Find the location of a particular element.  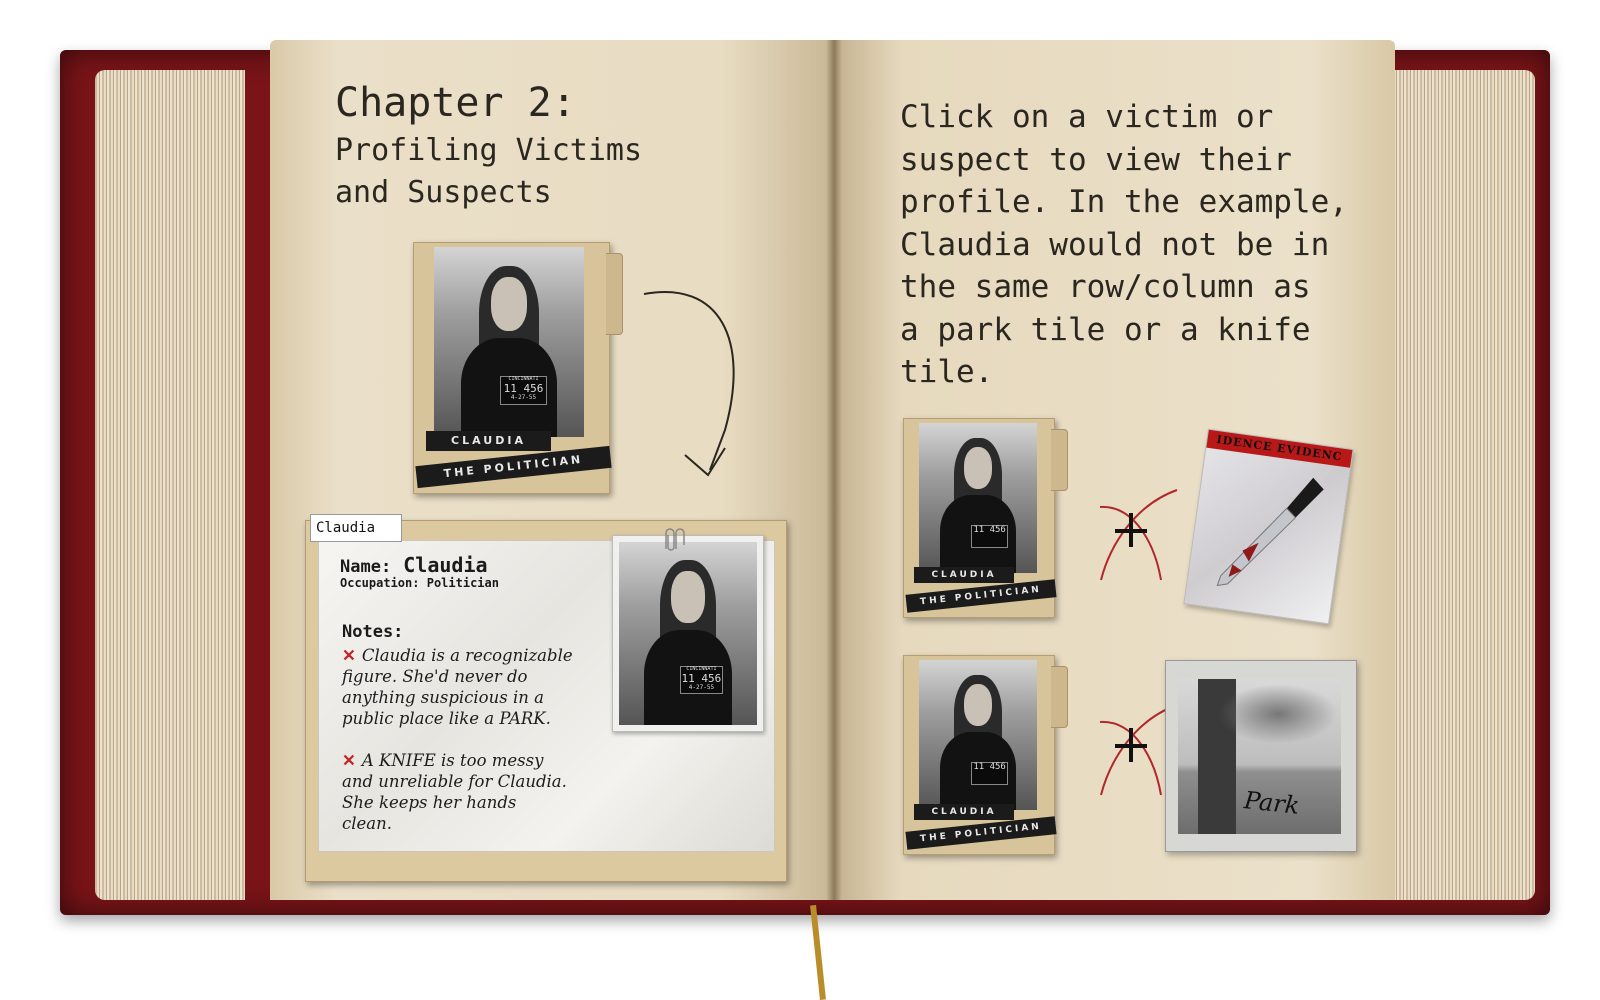

profile-photo-frame: CINCINNATI 11 456 4-27-55 is located at coordinates (688, 633).